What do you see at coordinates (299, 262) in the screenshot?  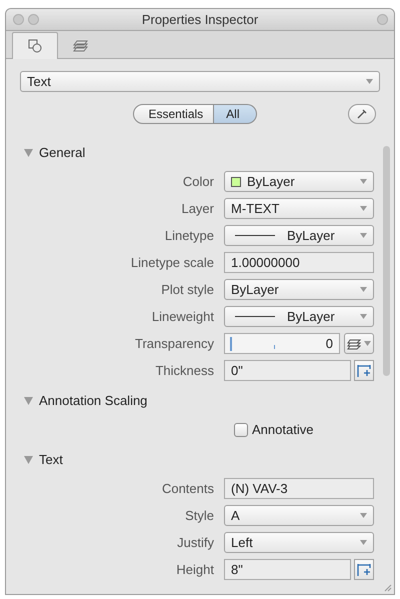 I see `property-field: 1.00000000` at bounding box center [299, 262].